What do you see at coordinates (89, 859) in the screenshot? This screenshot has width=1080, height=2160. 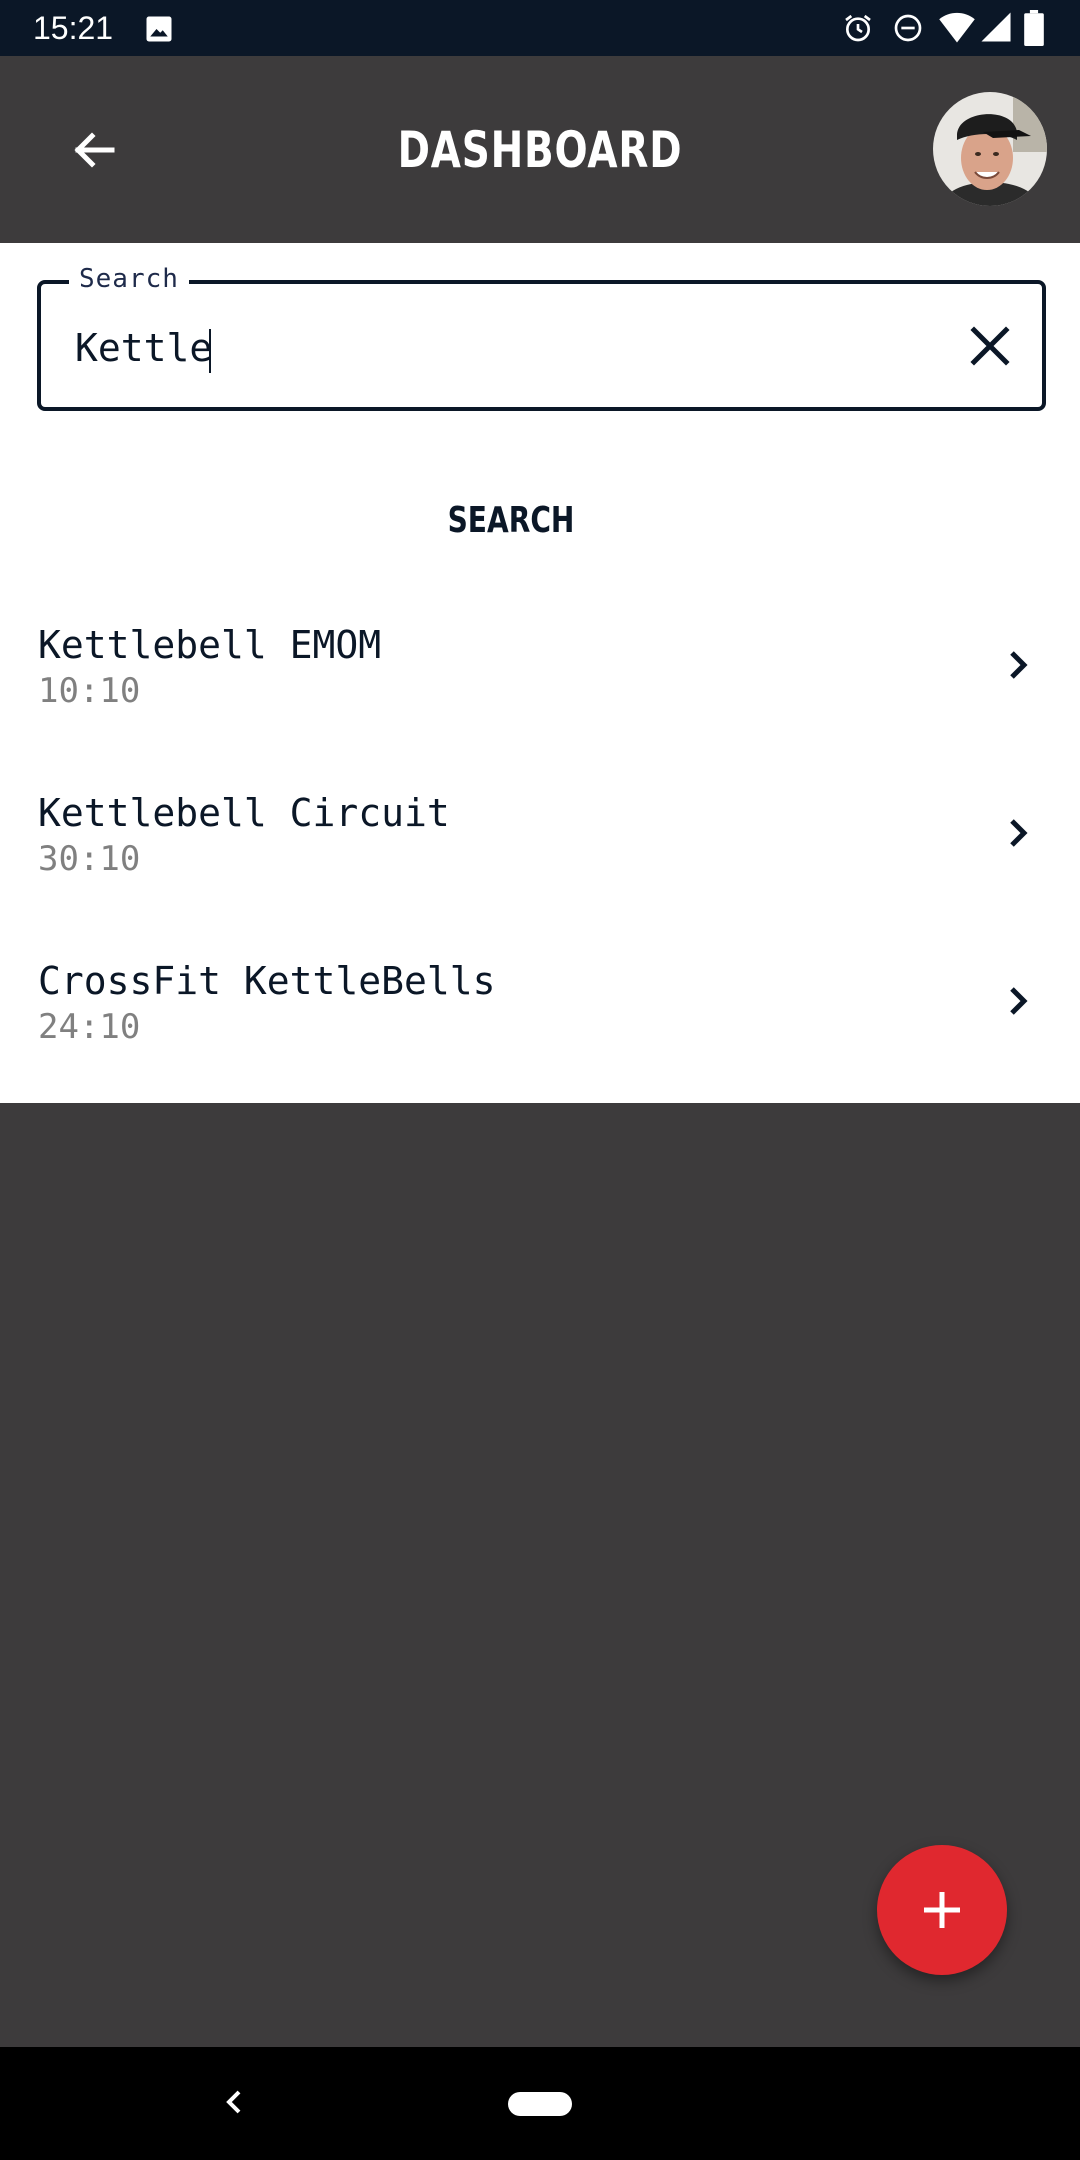 I see `result-time: 30:10` at bounding box center [89, 859].